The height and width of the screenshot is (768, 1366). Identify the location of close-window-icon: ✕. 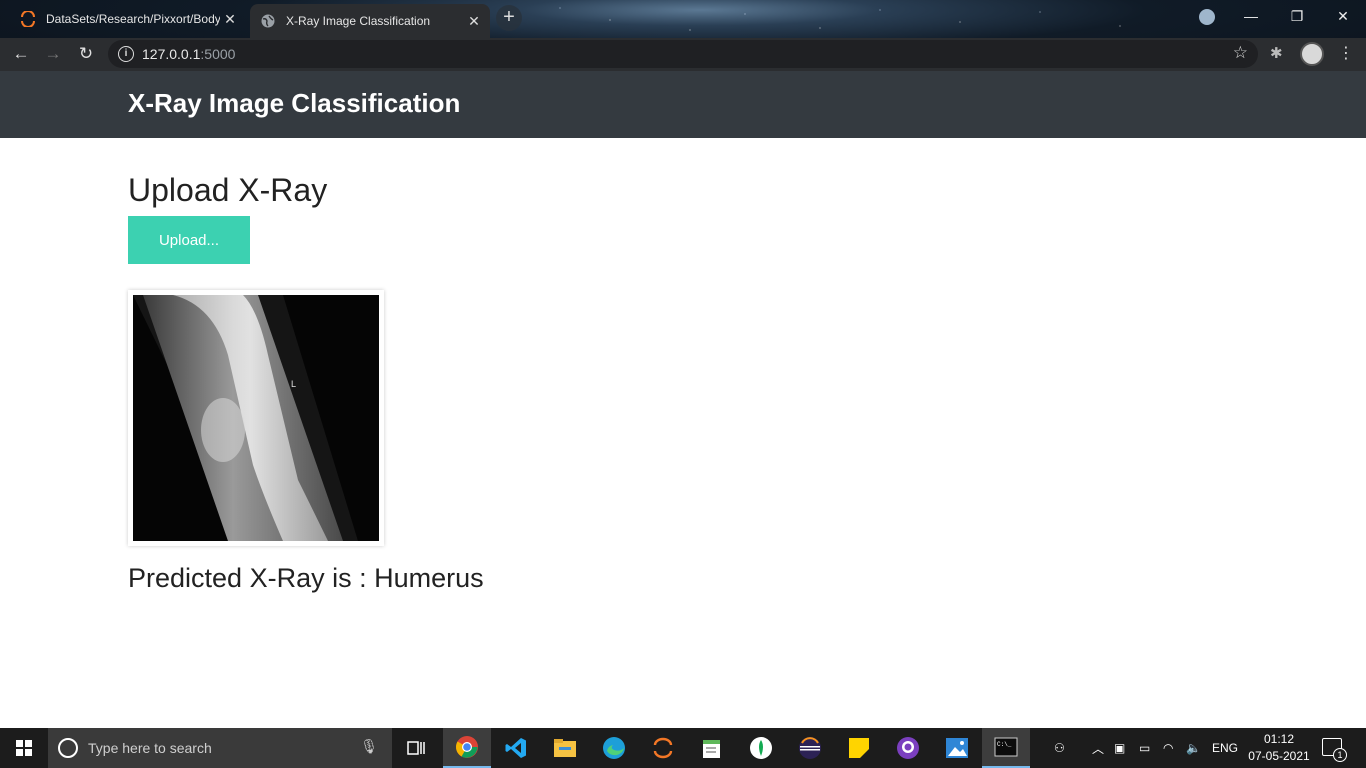
(1343, 16).